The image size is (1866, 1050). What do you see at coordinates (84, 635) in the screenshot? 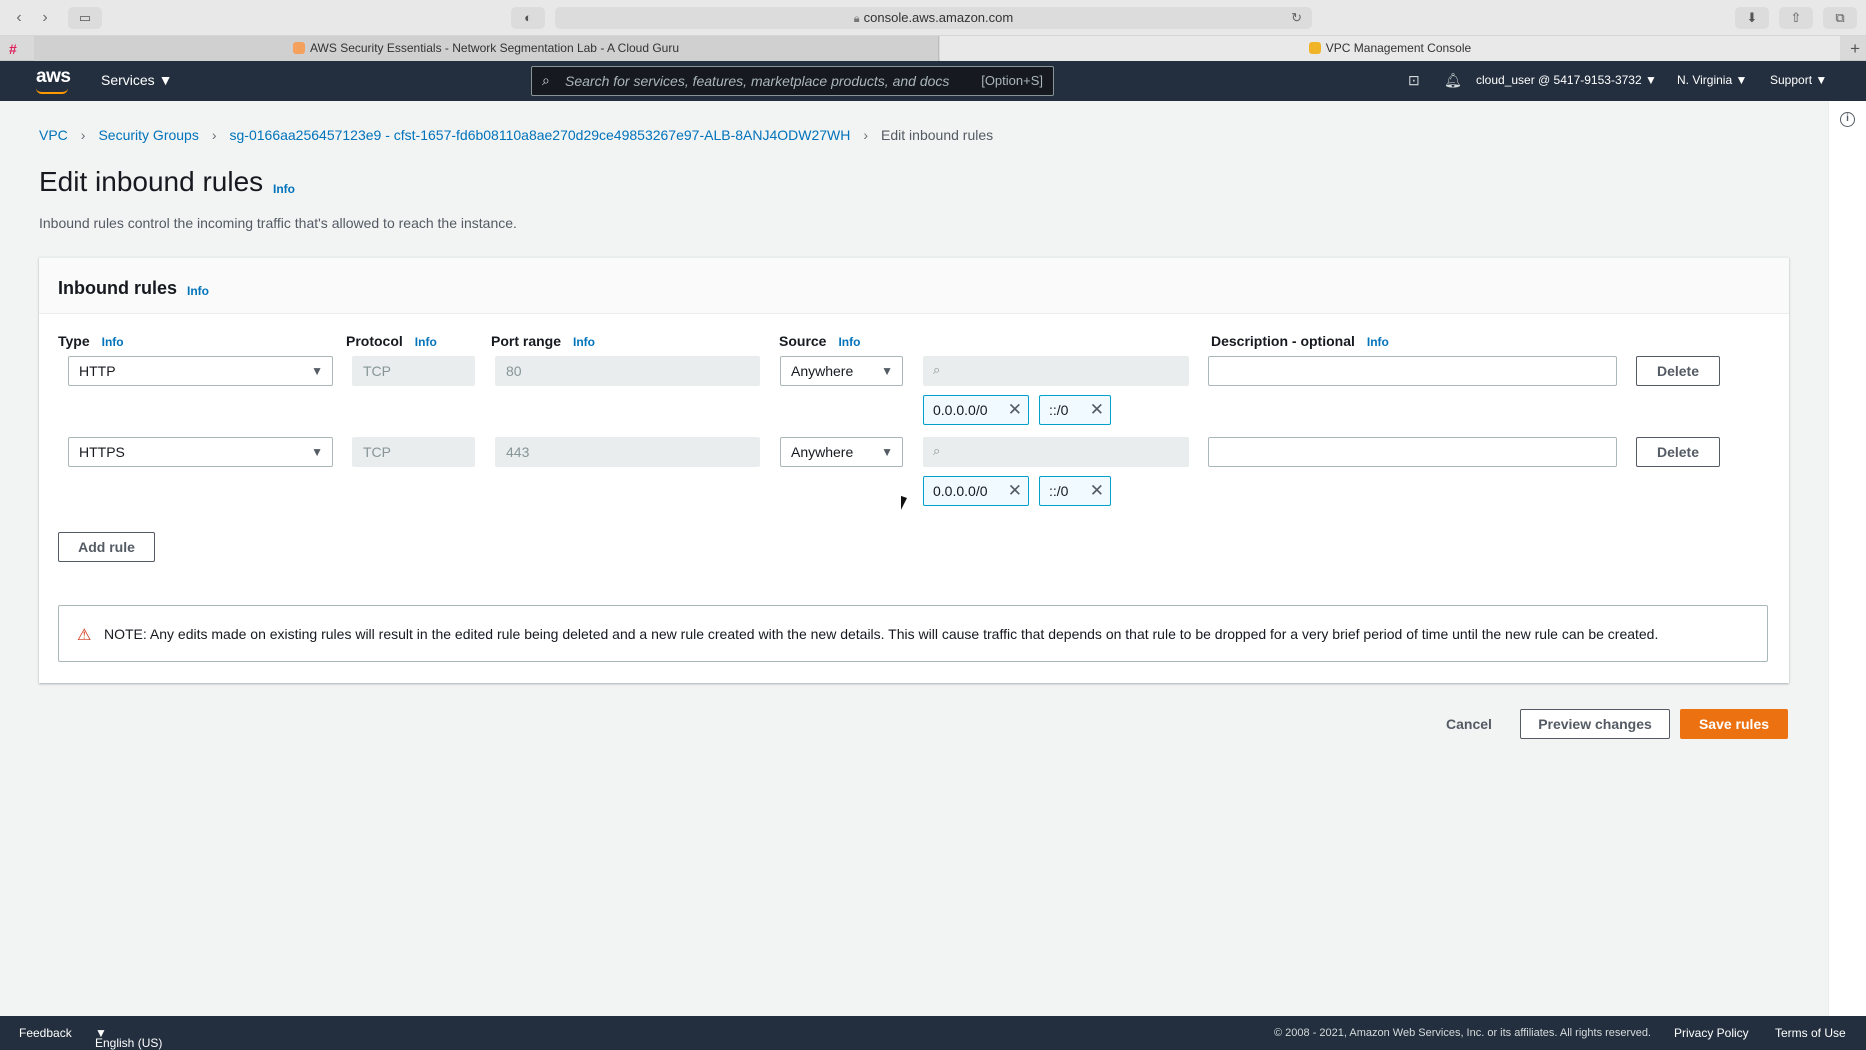
I see `warning-icon: ⚠` at bounding box center [84, 635].